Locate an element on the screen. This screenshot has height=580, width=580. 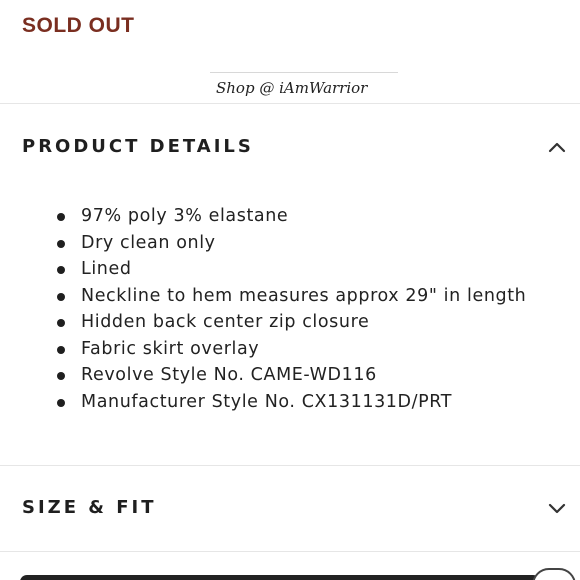
list-item: Hidden back center zip closure is located at coordinates (290, 322).